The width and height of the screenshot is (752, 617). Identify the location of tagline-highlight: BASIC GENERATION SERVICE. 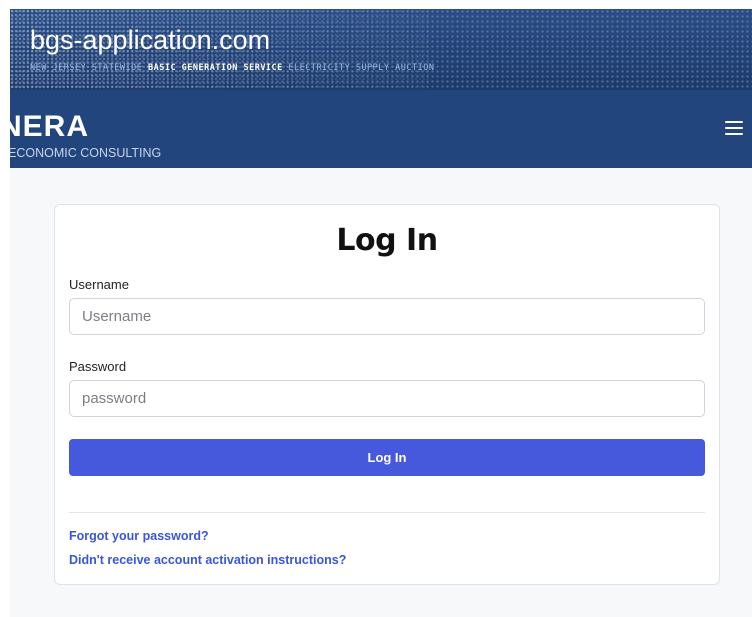
(215, 68).